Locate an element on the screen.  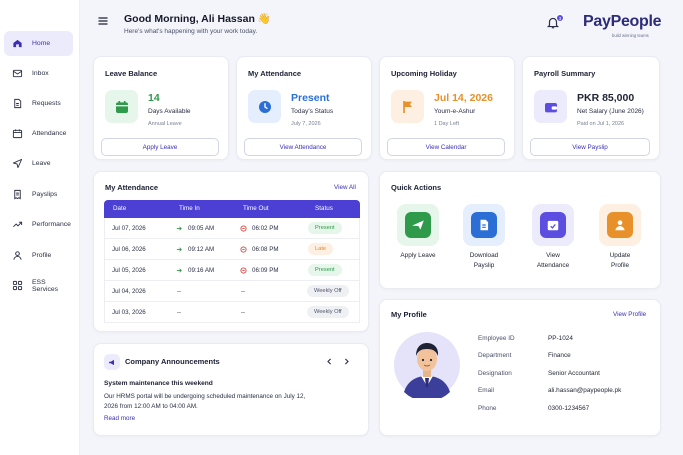
sidebar-item-leave: Leave is located at coordinates (38, 163).